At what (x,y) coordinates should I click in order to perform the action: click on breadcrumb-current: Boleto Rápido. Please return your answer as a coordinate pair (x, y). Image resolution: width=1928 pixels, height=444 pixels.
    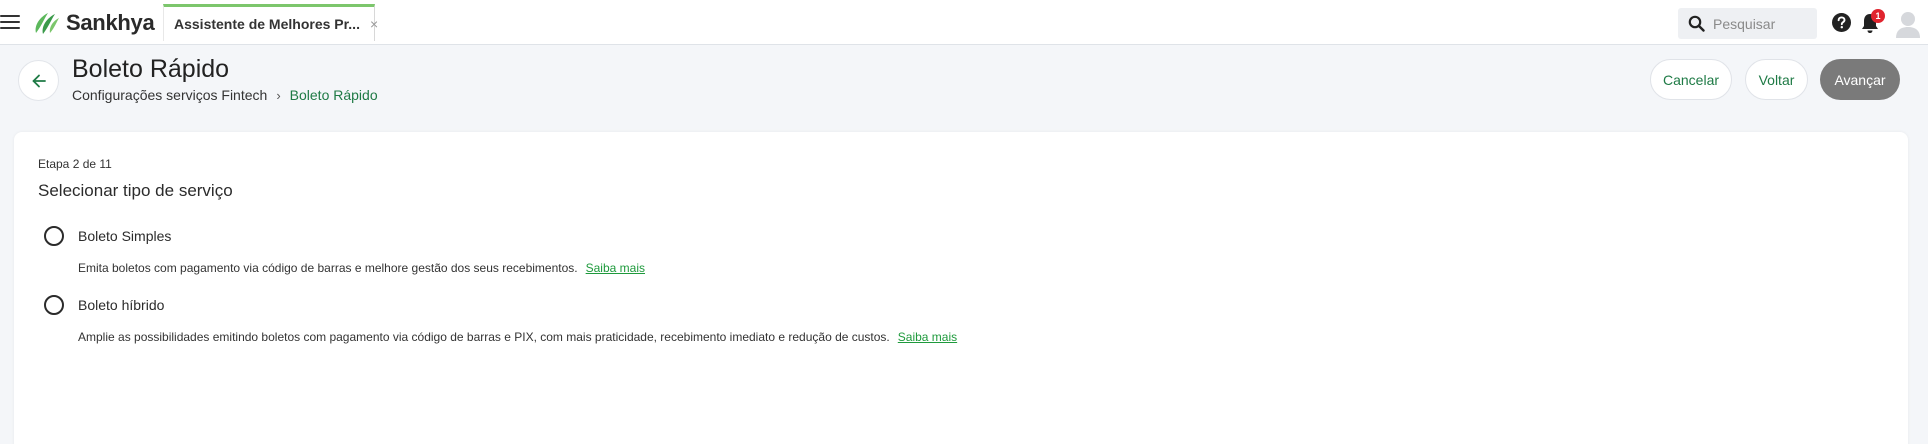
    Looking at the image, I should click on (333, 95).